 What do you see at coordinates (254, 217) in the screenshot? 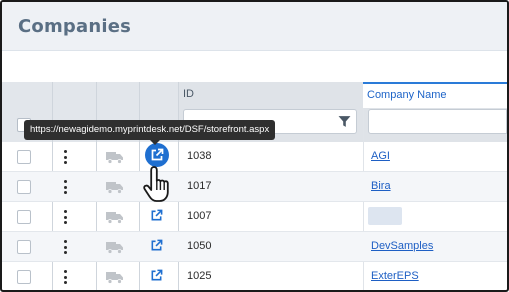
I see `table-row: 1007` at bounding box center [254, 217].